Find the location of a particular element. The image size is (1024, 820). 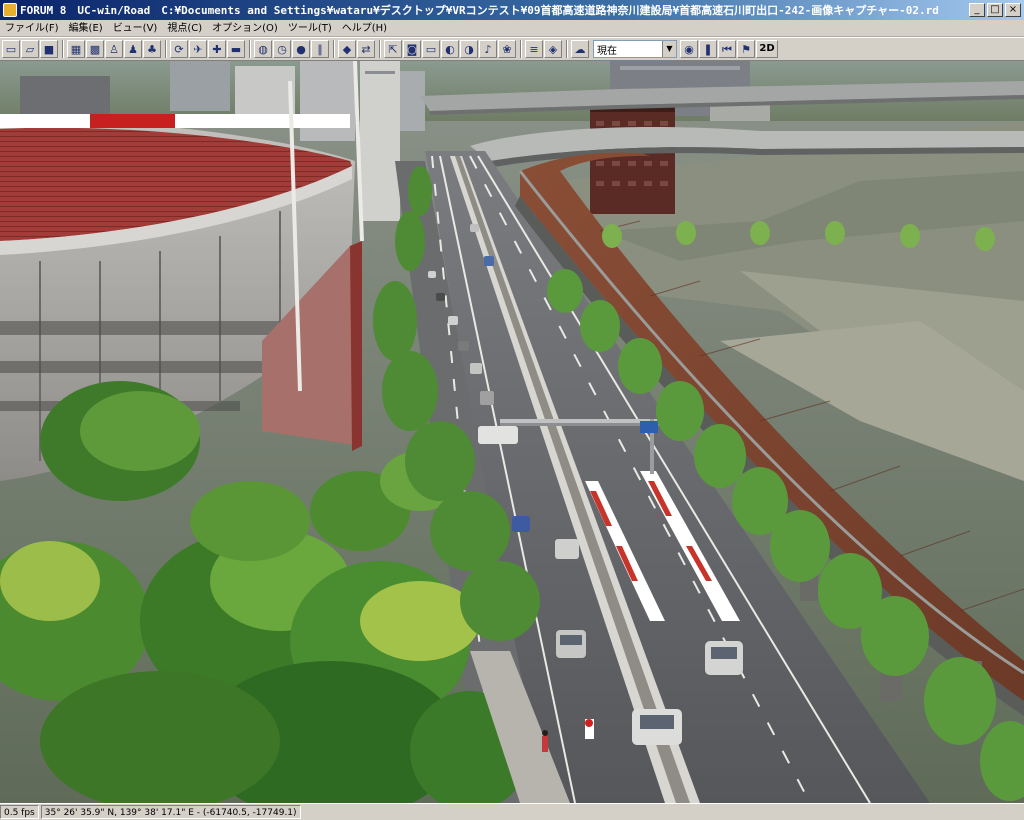

color-wheel-icon: ◑ is located at coordinates (469, 49).